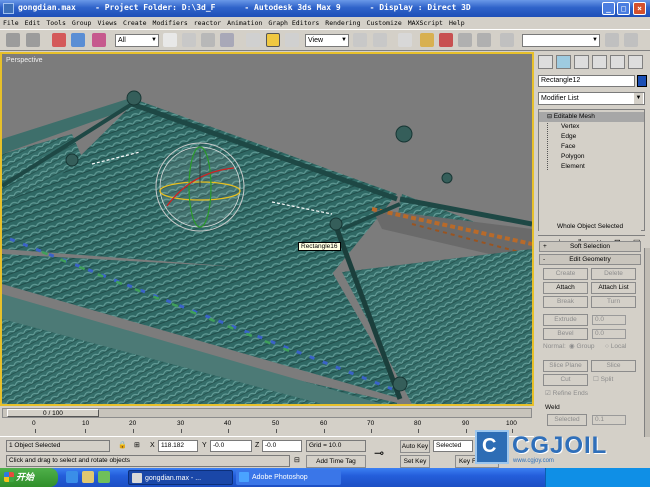  Describe the element at coordinates (72, 477) in the screenshot. I see `ie-quick-launch-icon` at that location.